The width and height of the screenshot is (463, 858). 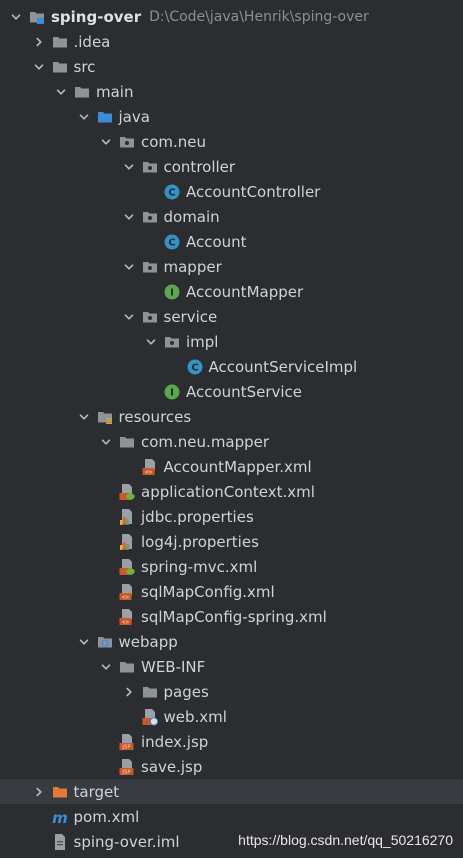 What do you see at coordinates (186, 691) in the screenshot?
I see `tree-node-label: pages` at bounding box center [186, 691].